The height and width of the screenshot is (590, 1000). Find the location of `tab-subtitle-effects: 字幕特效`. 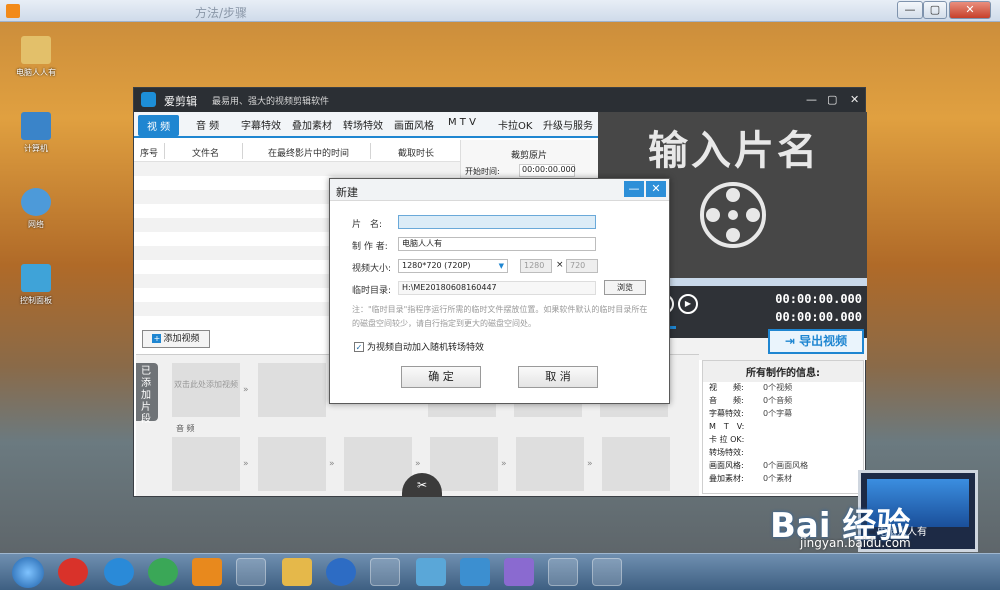

tab-subtitle-effects: 字幕特效 is located at coordinates (261, 124).